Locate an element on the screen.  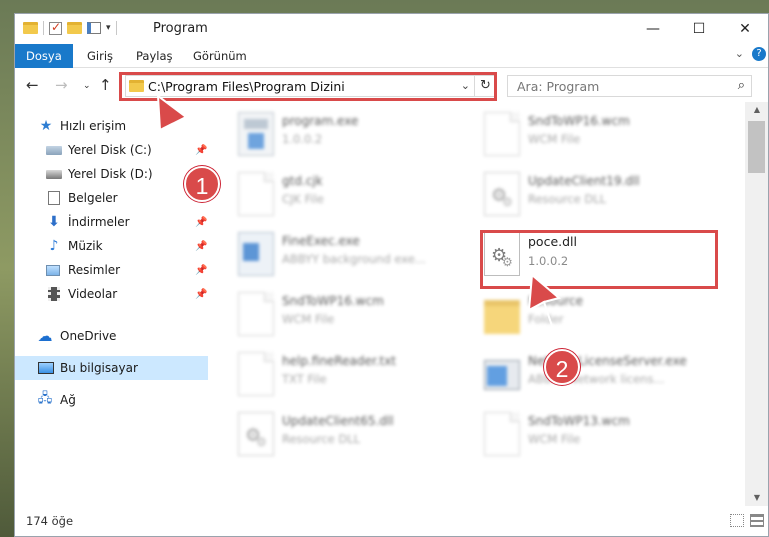
sidebar-item-pictures: Resimler 📌 is located at coordinates (111, 270).